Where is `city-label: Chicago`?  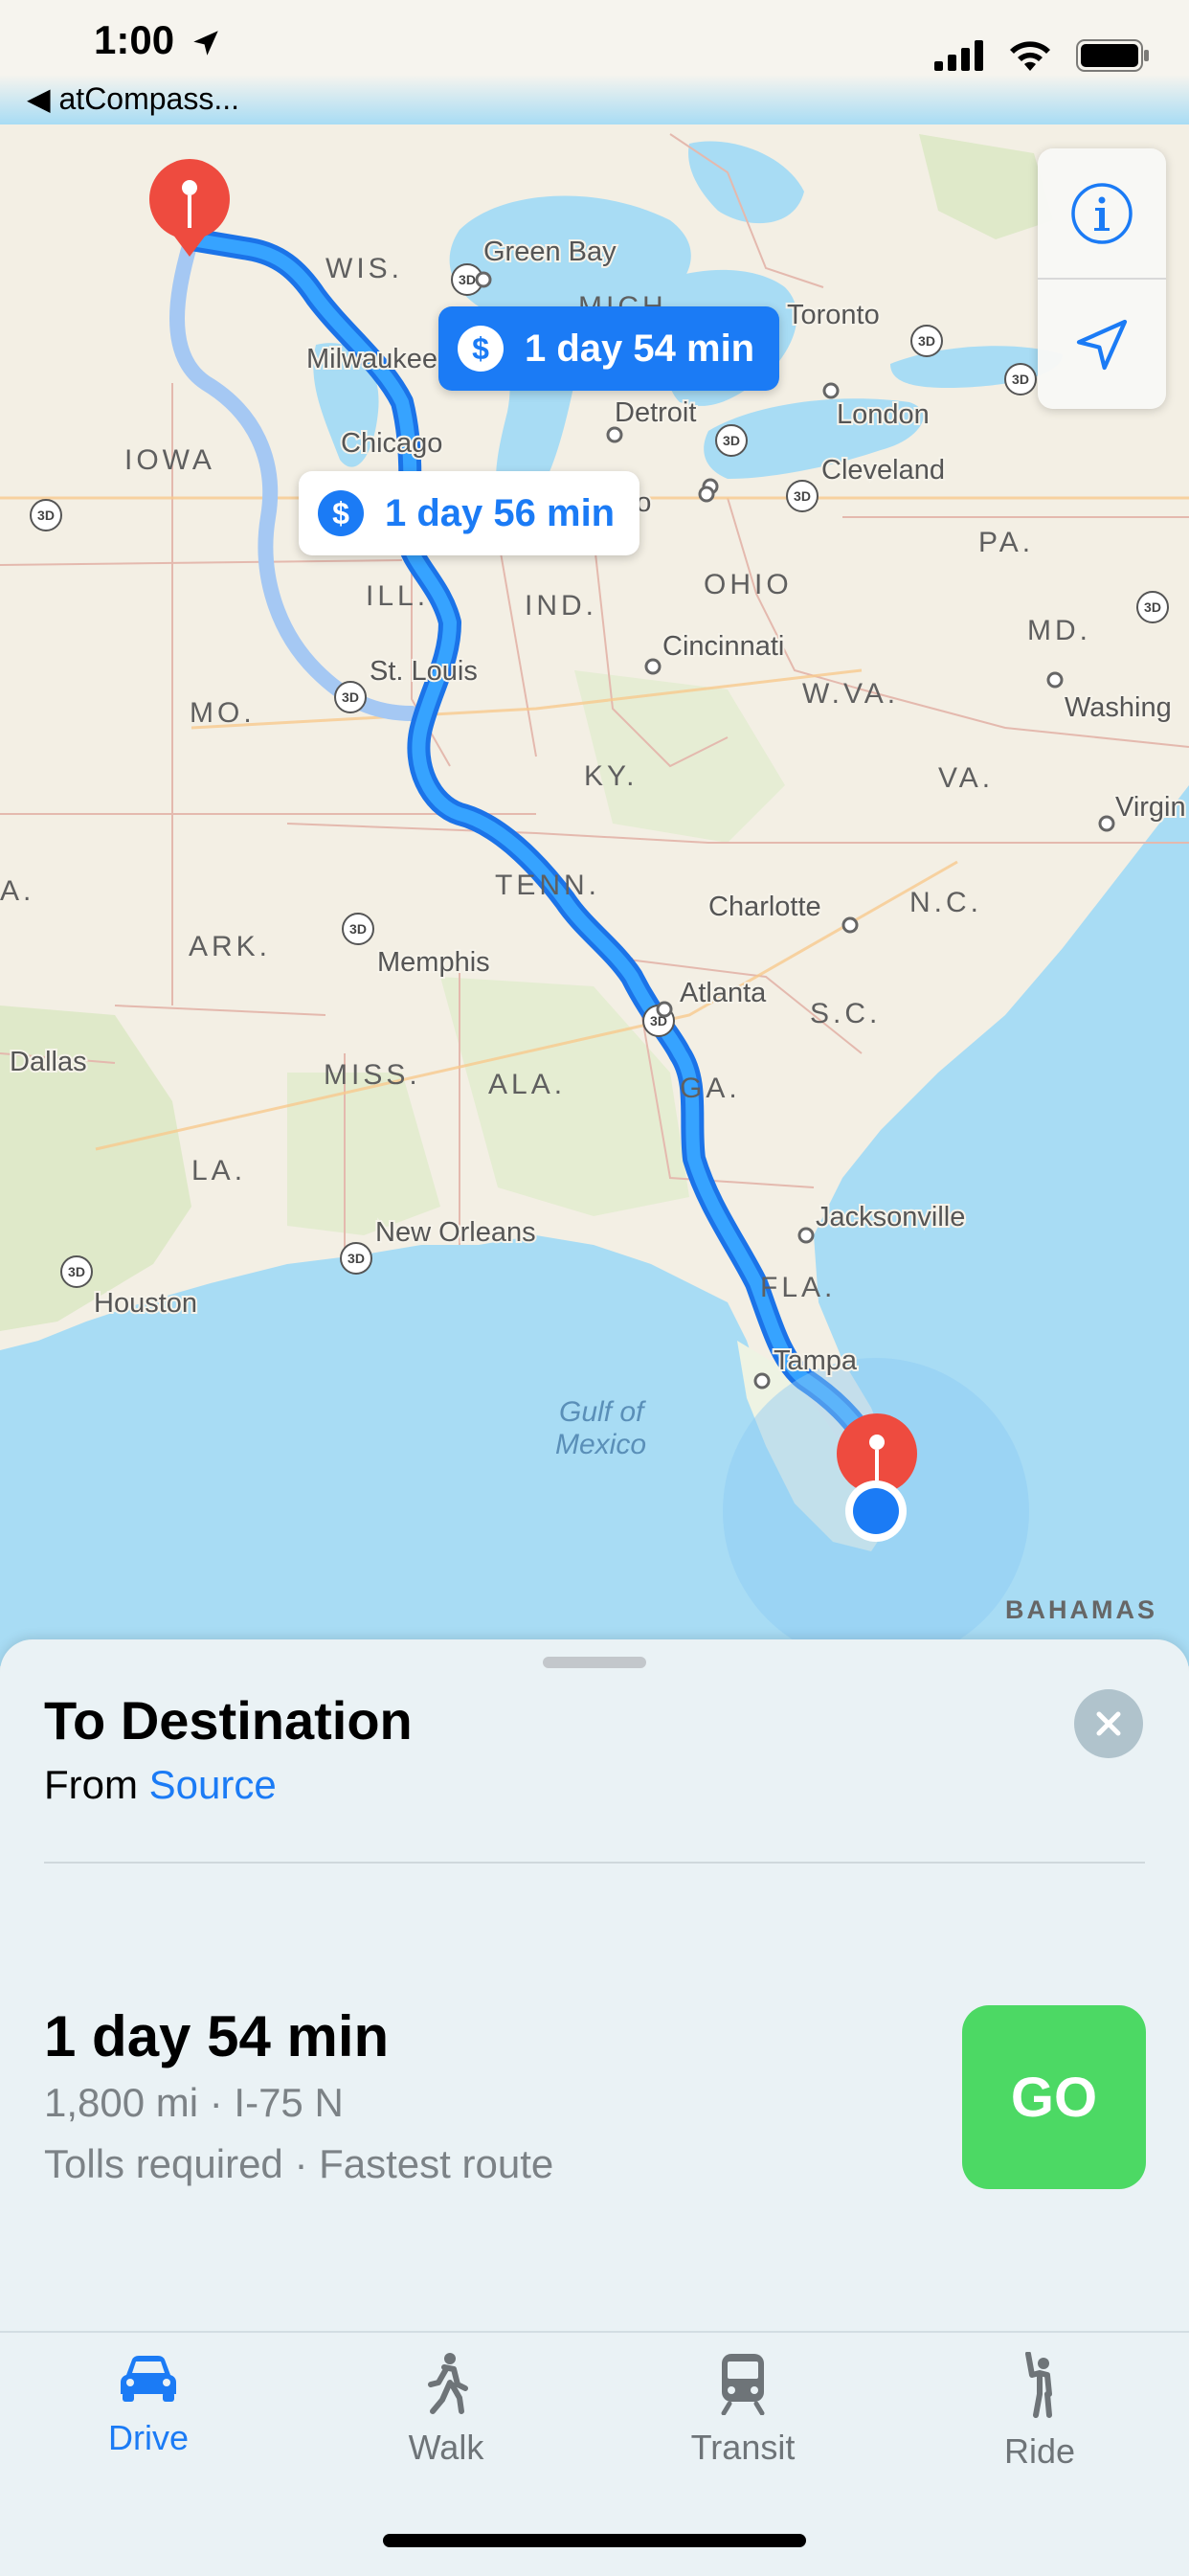
city-label: Chicago is located at coordinates (391, 443).